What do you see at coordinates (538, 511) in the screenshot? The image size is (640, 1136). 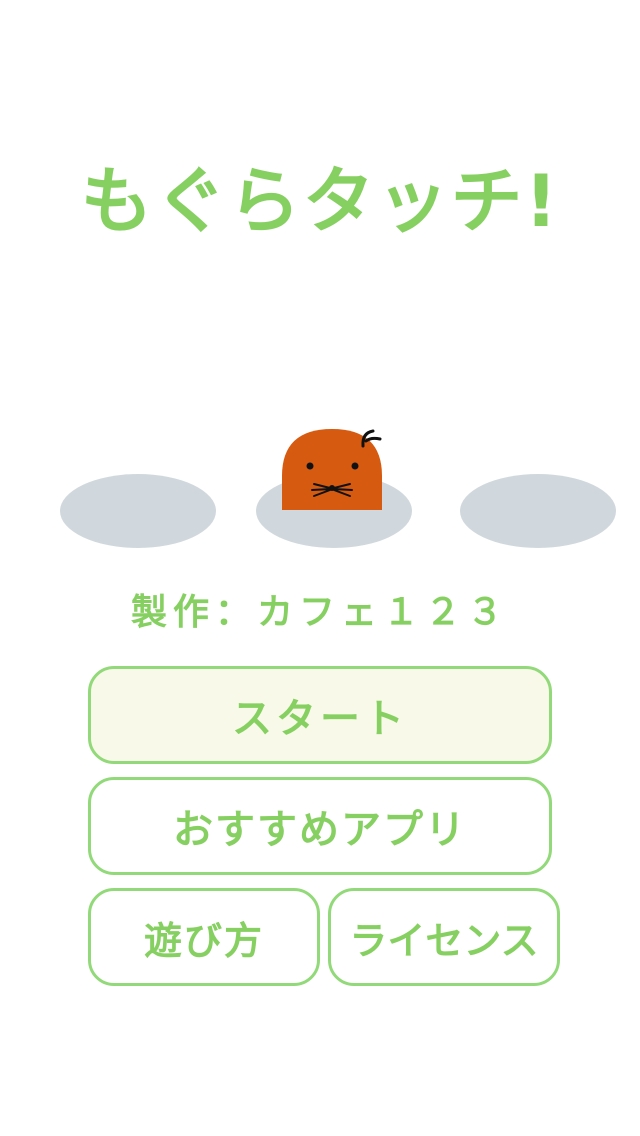 I see `mole-hole-right` at bounding box center [538, 511].